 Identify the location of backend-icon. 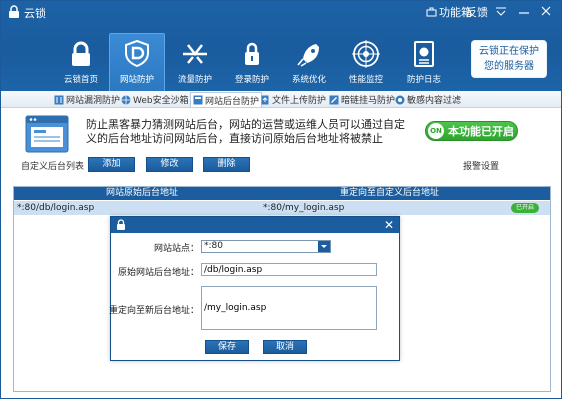
(198, 100).